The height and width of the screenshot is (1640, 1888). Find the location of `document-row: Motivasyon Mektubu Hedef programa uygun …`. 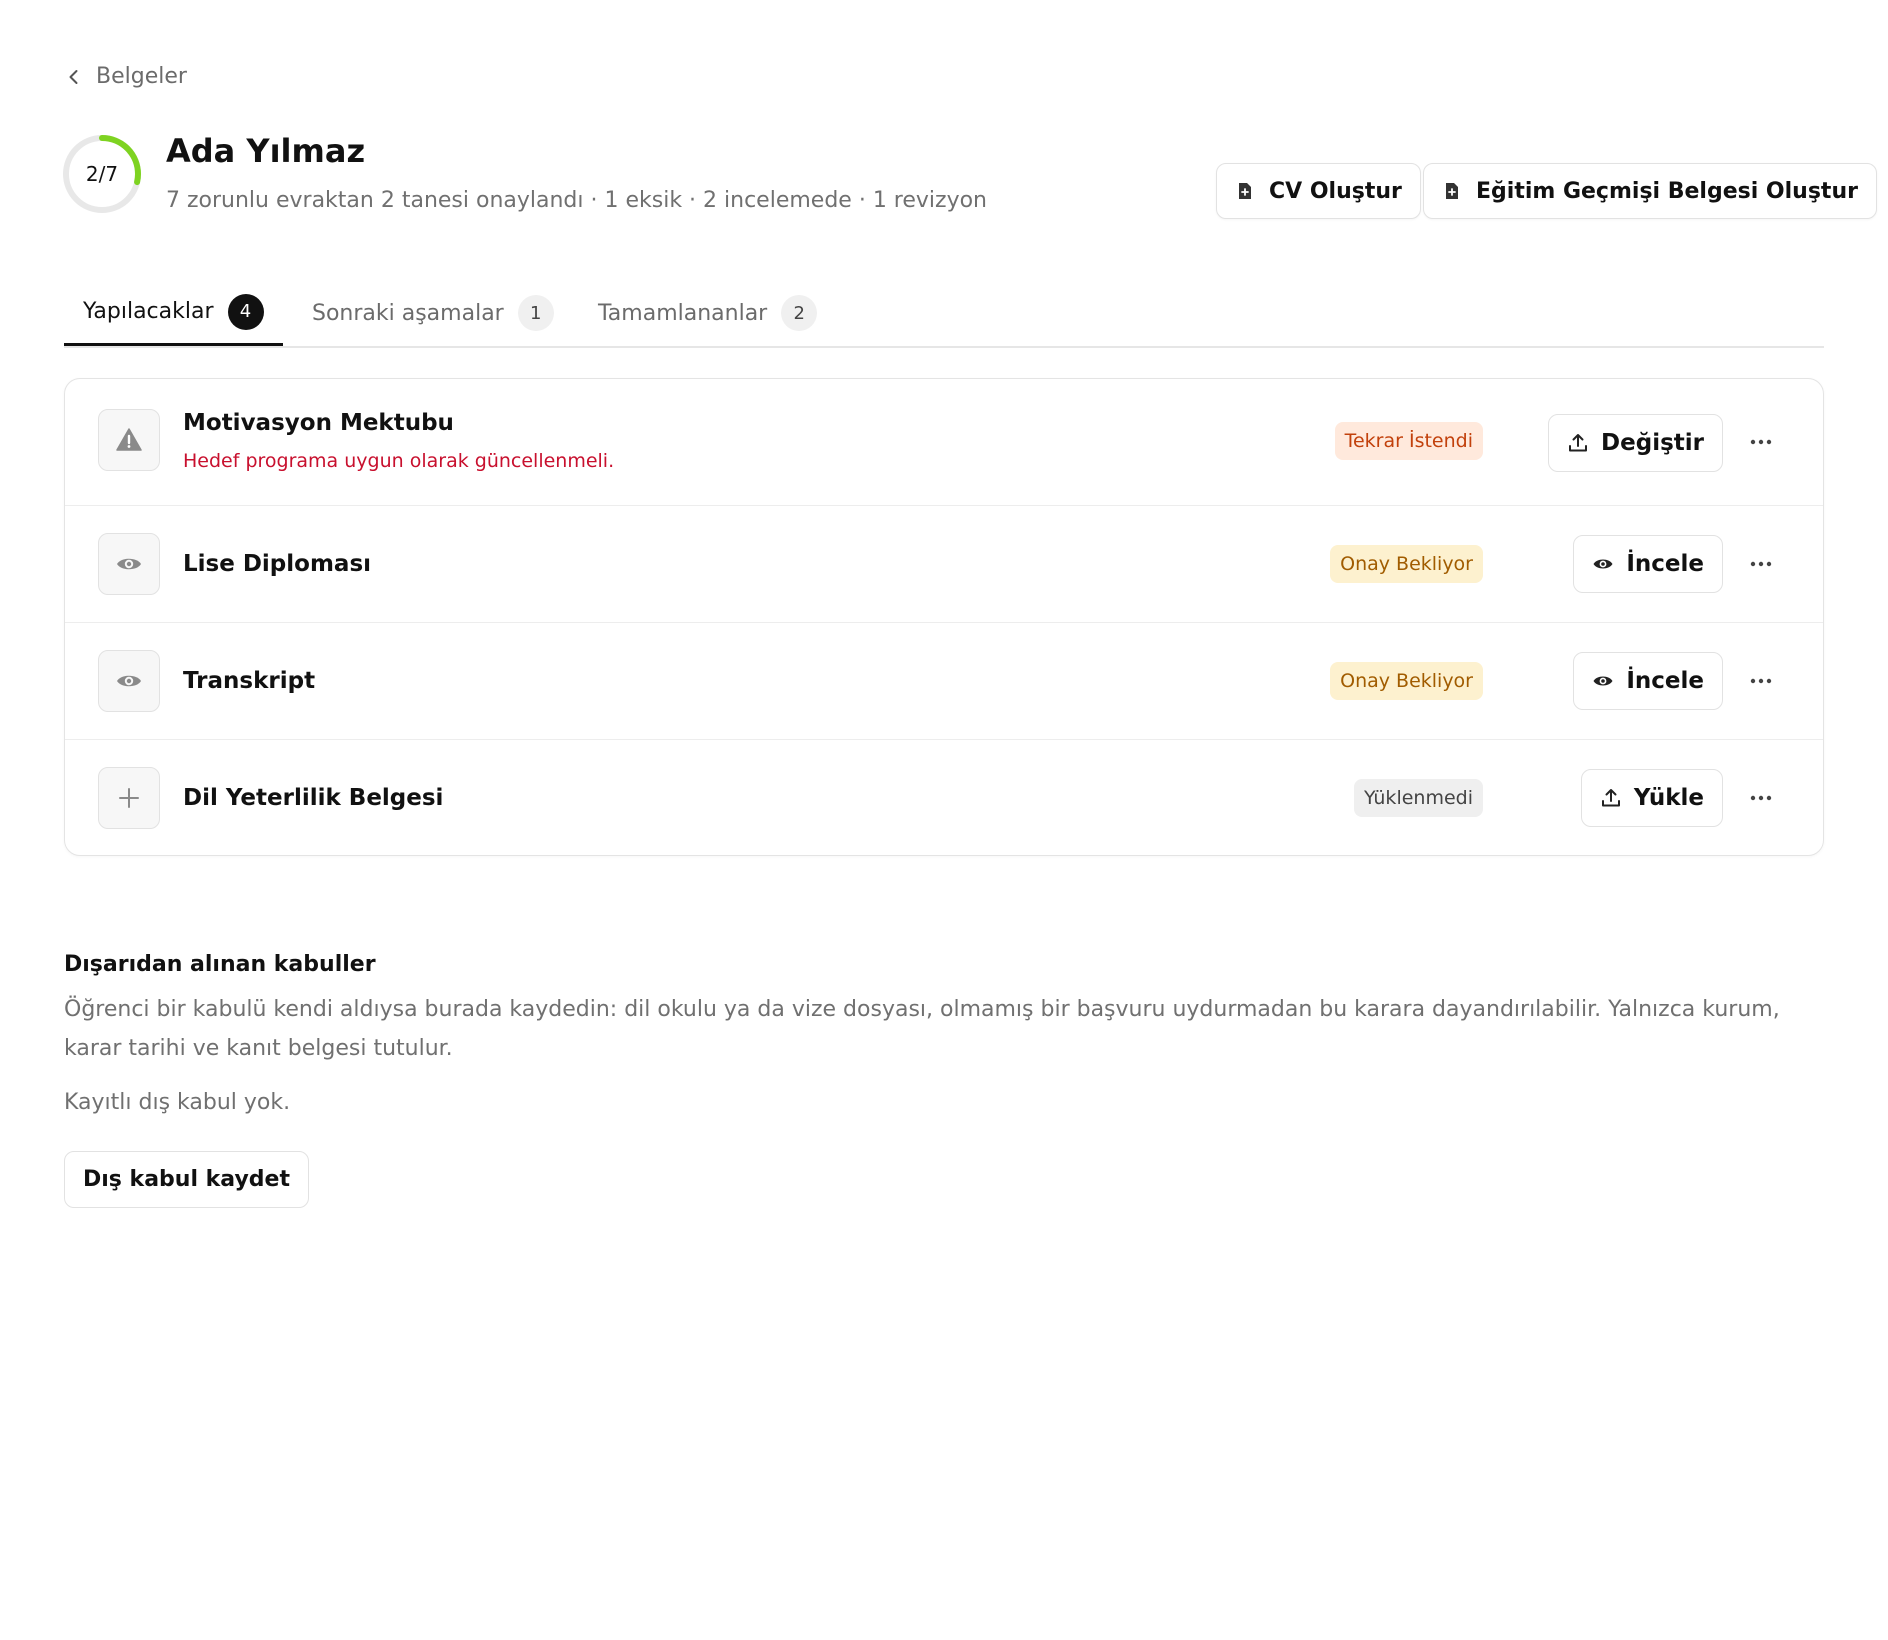

document-row: Motivasyon Mektubu Hedef programa uygun … is located at coordinates (944, 442).